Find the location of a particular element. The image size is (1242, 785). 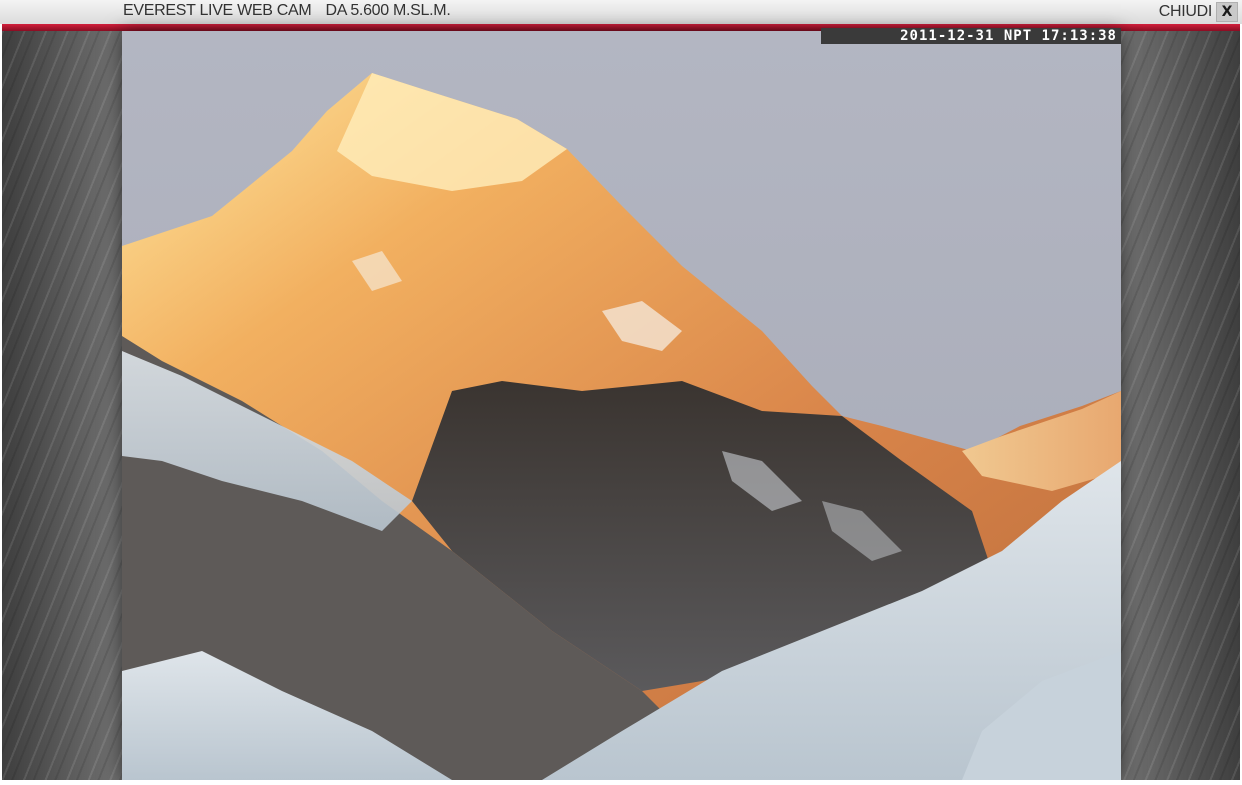

close-button: CHIUDI X is located at coordinates (1198, 12).